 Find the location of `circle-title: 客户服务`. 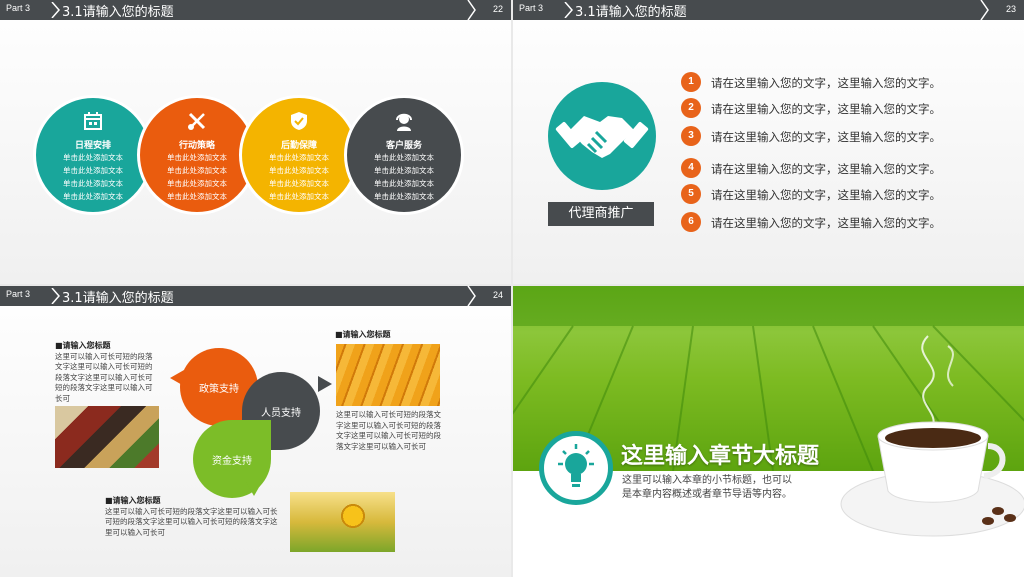

circle-title: 客户服务 is located at coordinates (403, 146).